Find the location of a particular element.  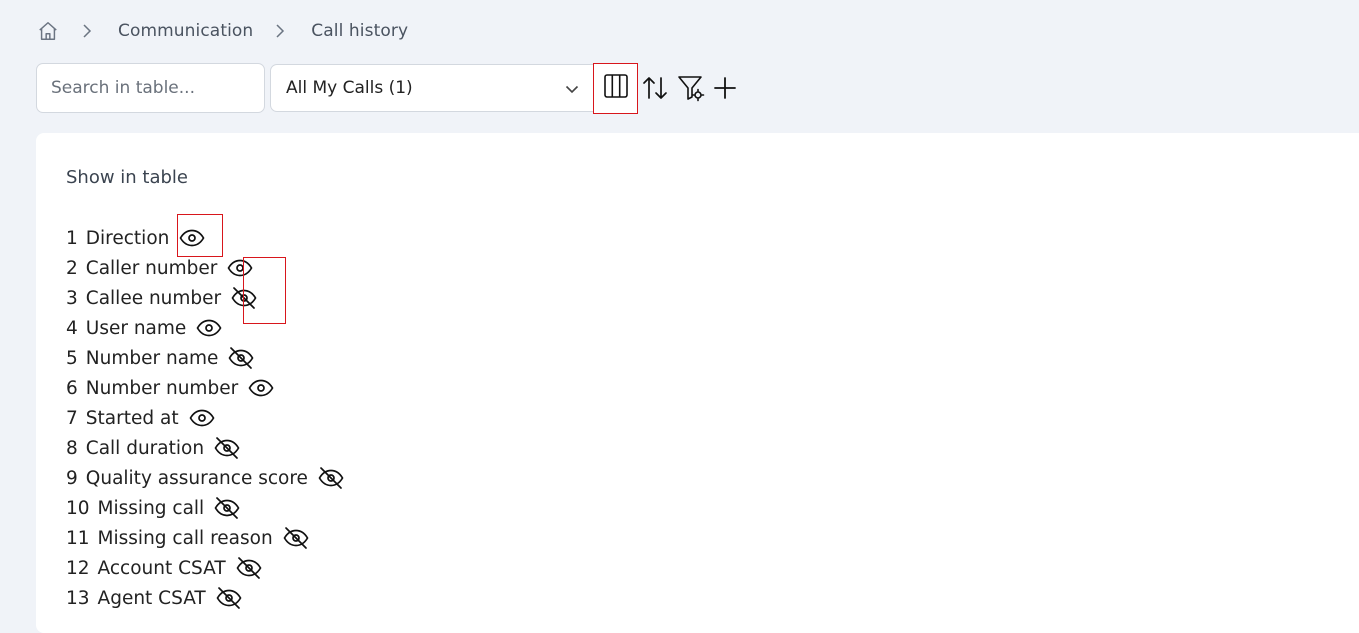

sort-icon is located at coordinates (655, 88).